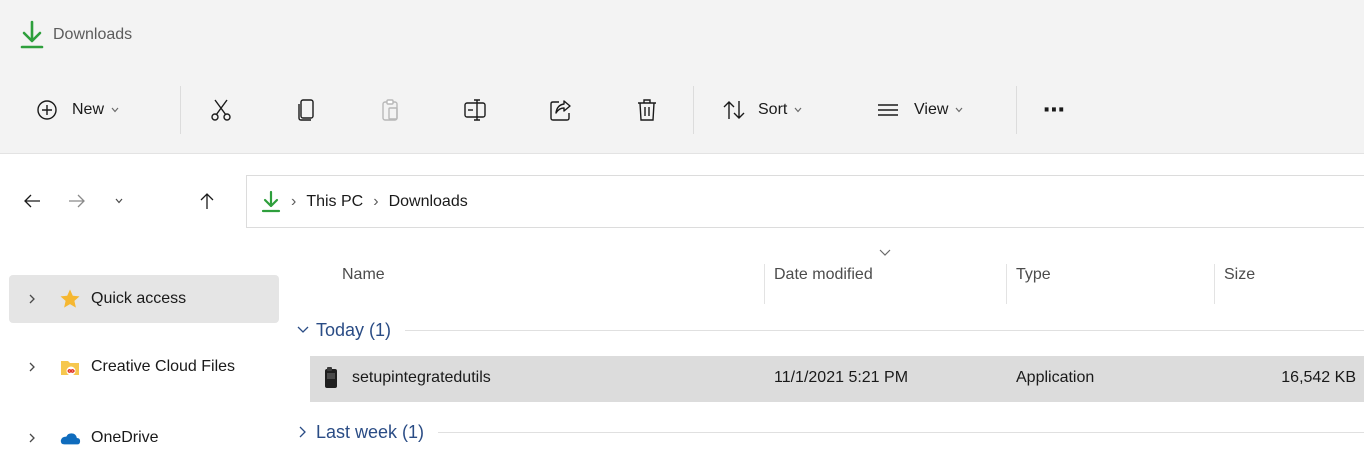  What do you see at coordinates (139, 298) in the screenshot?
I see `sidebar-item-label: Quick access` at bounding box center [139, 298].